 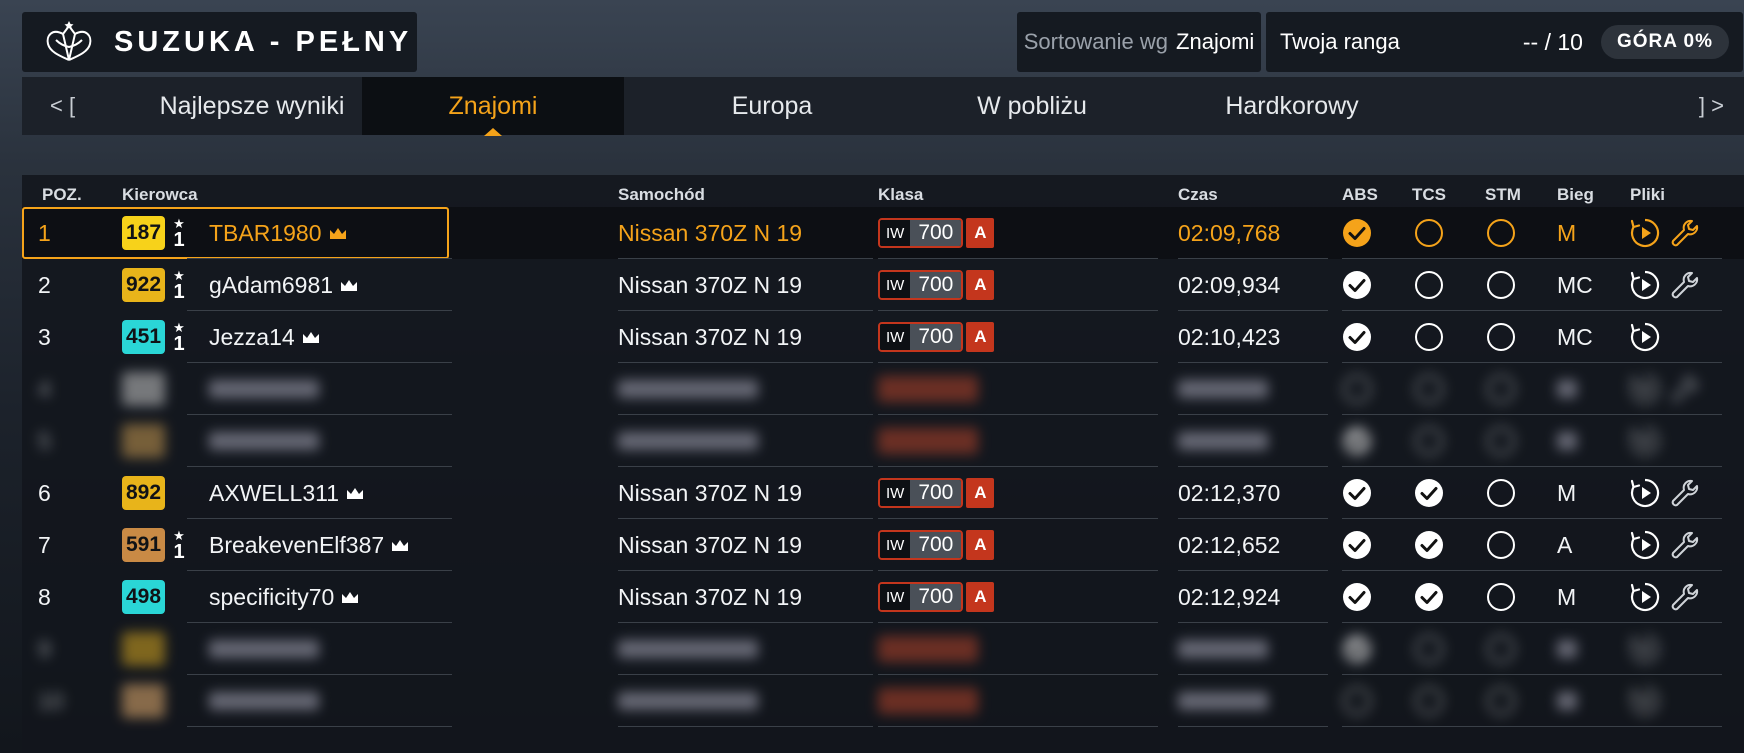 What do you see at coordinates (44, 232) in the screenshot?
I see `position-cell: 1` at bounding box center [44, 232].